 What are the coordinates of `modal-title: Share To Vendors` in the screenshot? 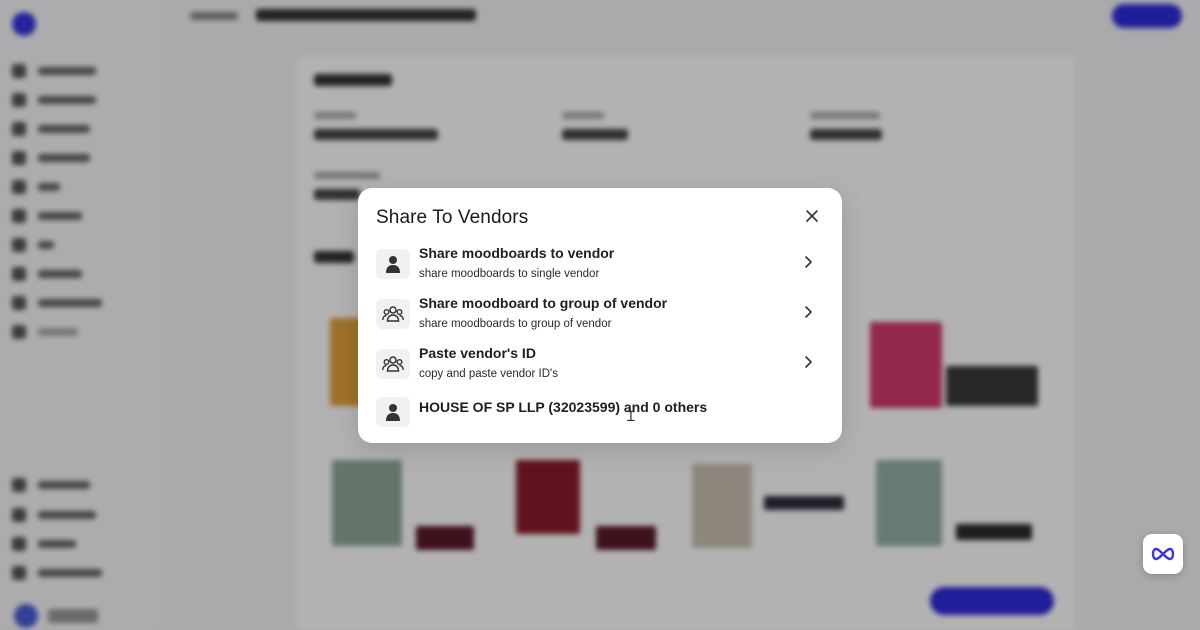 It's located at (452, 217).